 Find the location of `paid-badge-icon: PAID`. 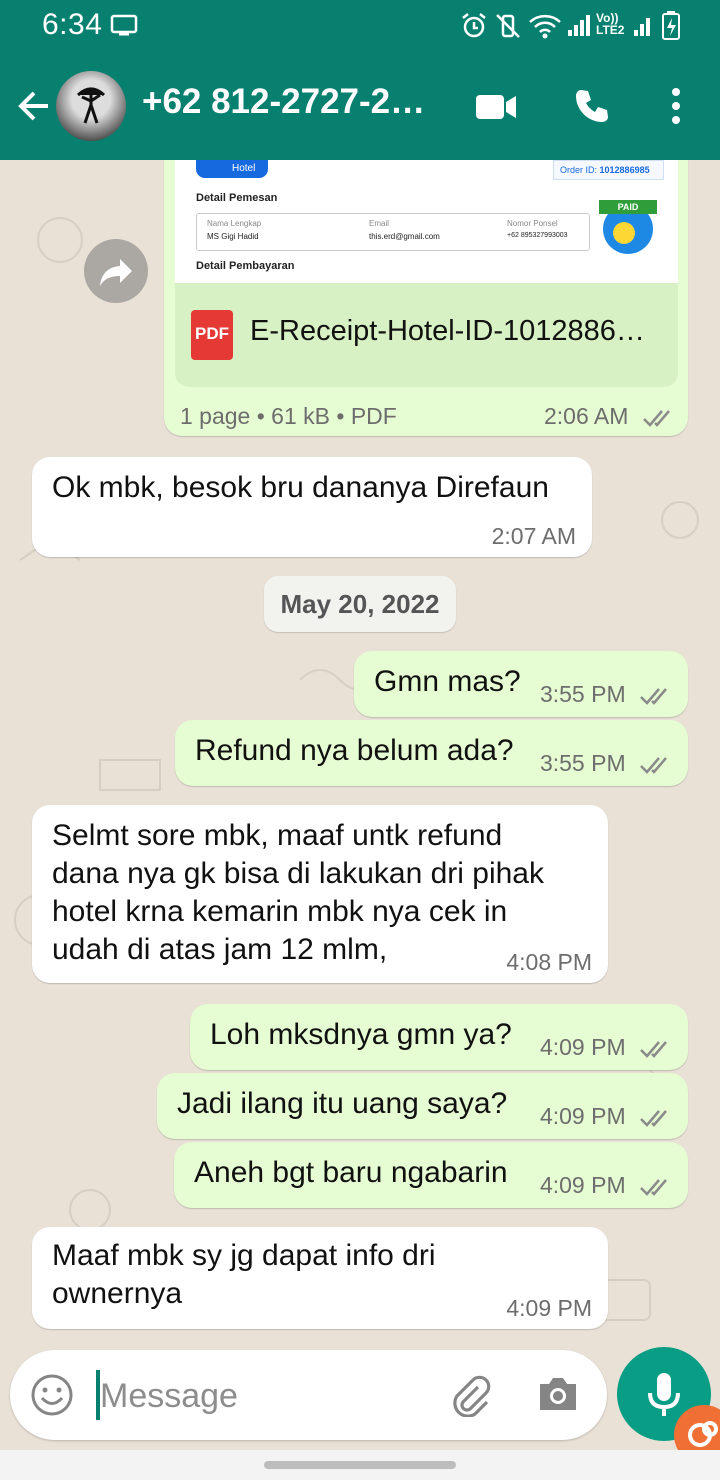

paid-badge-icon: PAID is located at coordinates (628, 227).